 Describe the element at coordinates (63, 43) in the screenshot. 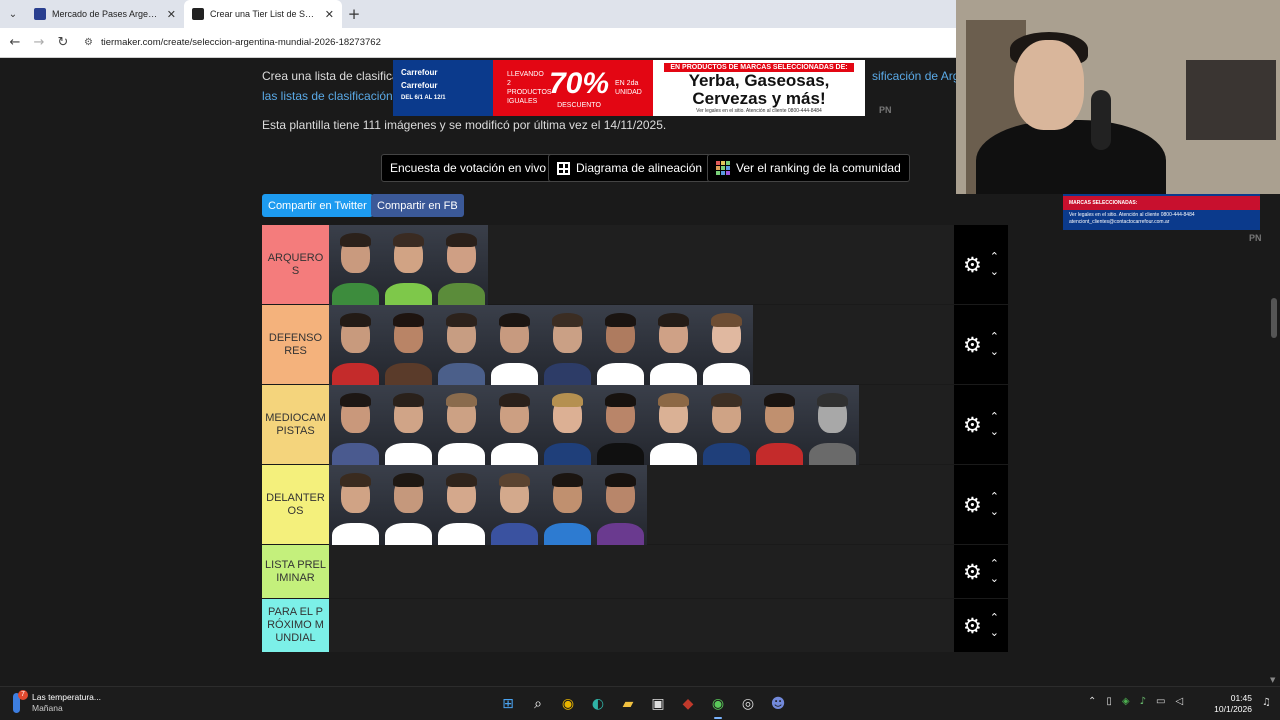

I see `reload-icon: ↻` at that location.